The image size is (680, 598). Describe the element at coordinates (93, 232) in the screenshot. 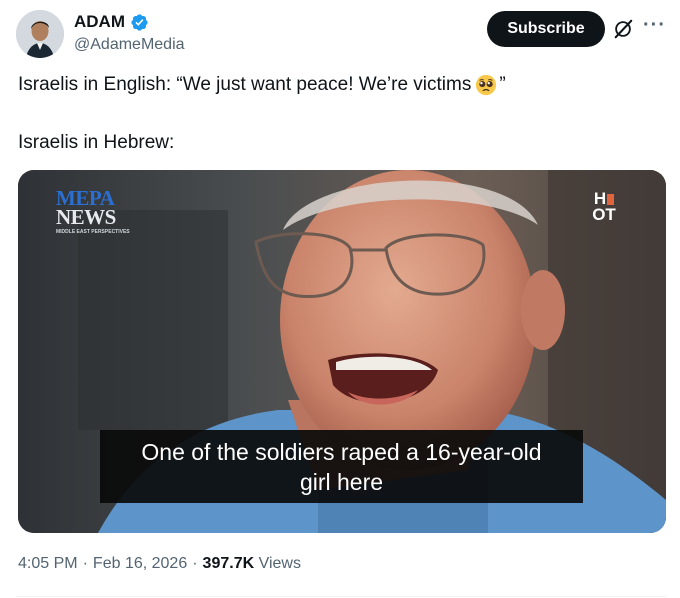

I see `logo-tagline: MIDDLE EAST PERSPECTIVES` at that location.